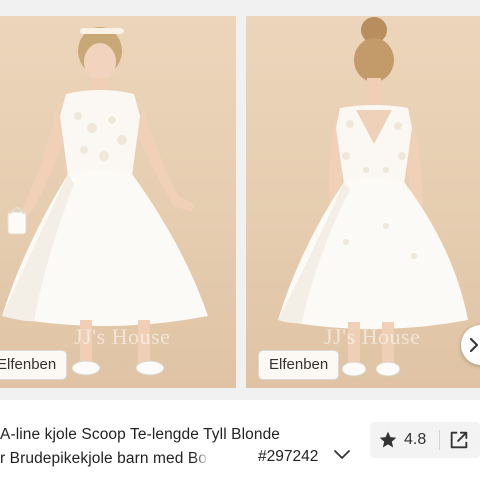 The width and height of the screenshot is (480, 480). I want to click on chevron-right-icon, so click(474, 345).